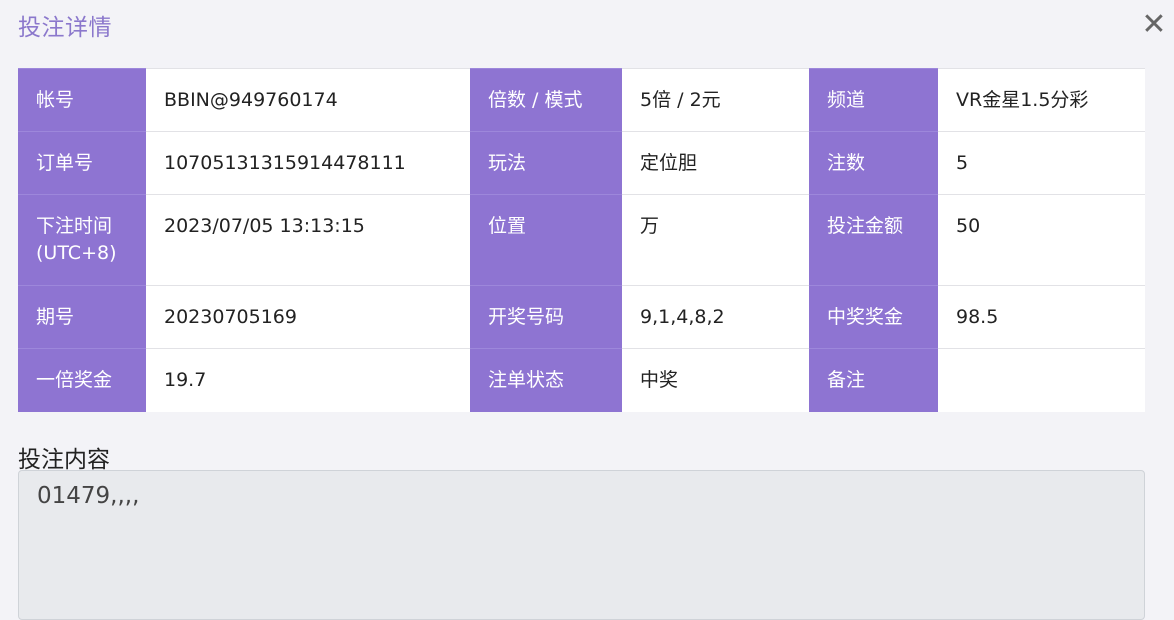  I want to click on table-row: 期号 20230705169 开奖号码 9,1,4,8,2 中奖奖金 98.5, so click(581, 317).